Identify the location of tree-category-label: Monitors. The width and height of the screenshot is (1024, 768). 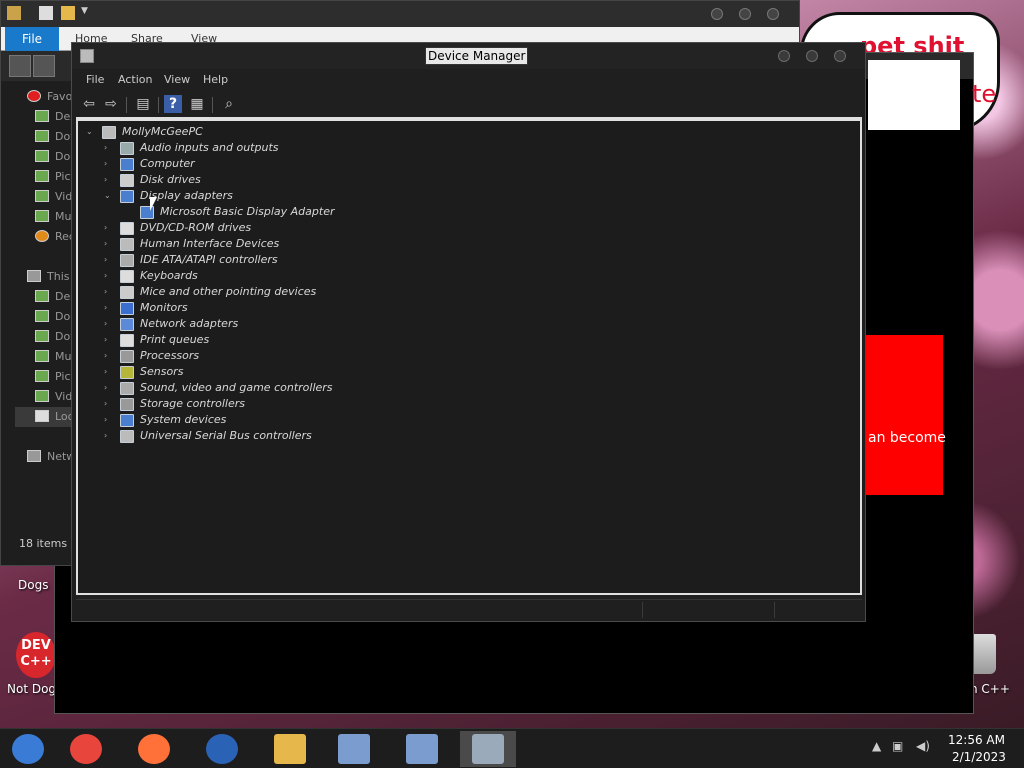
(164, 307).